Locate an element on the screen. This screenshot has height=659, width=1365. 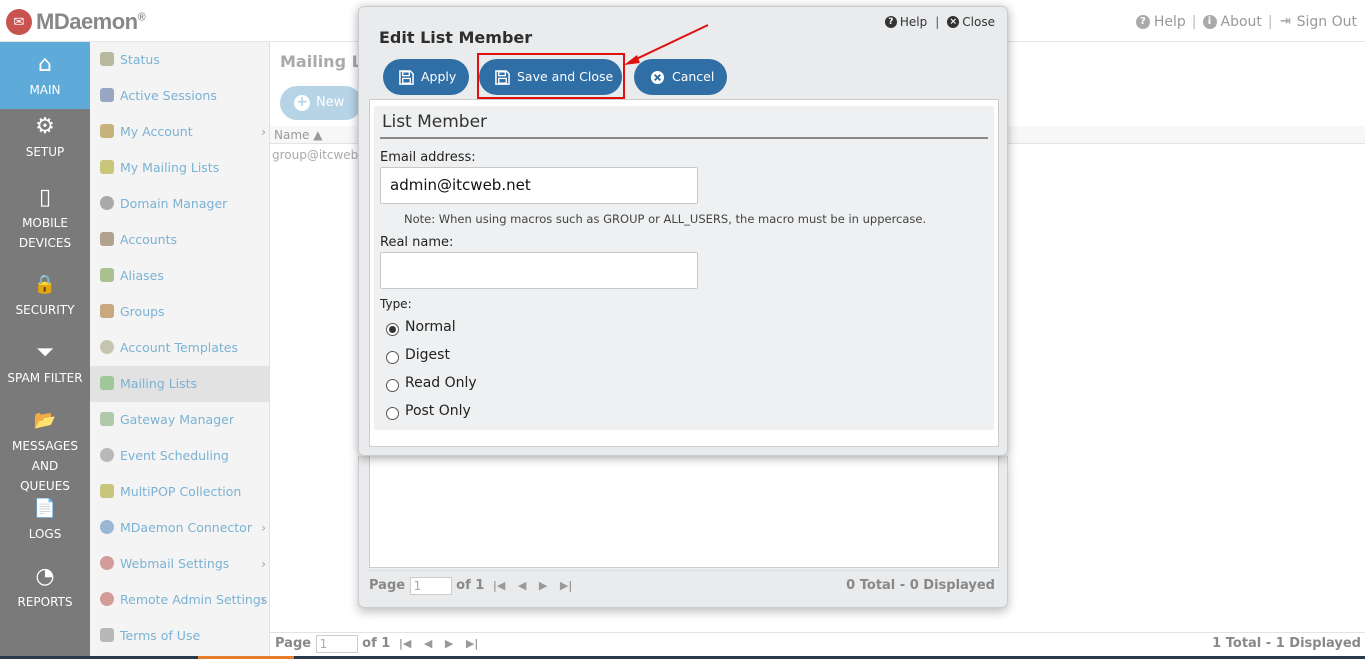
radio-label-normal: Normal is located at coordinates (430, 327).